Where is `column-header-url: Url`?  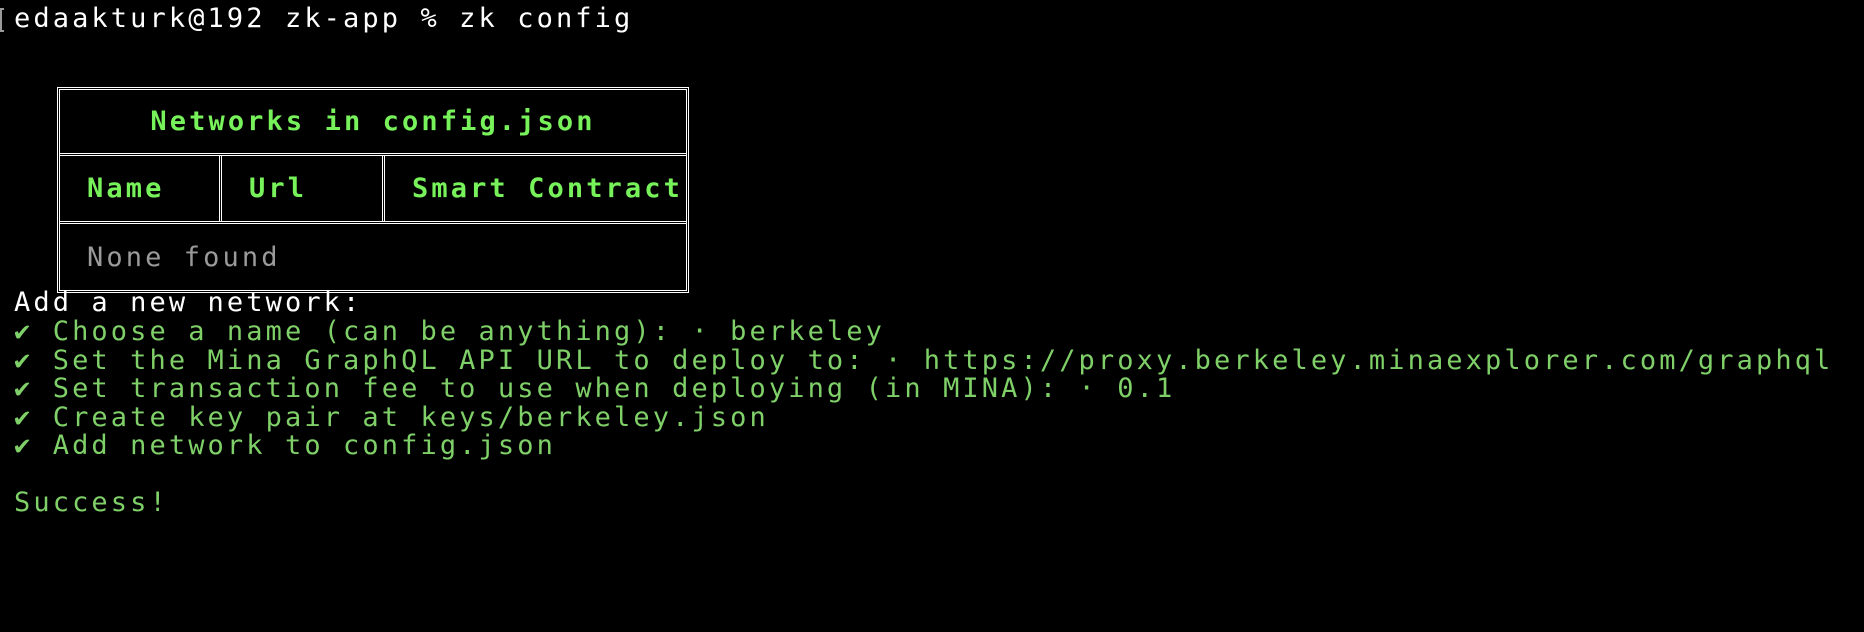 column-header-url: Url is located at coordinates (303, 188).